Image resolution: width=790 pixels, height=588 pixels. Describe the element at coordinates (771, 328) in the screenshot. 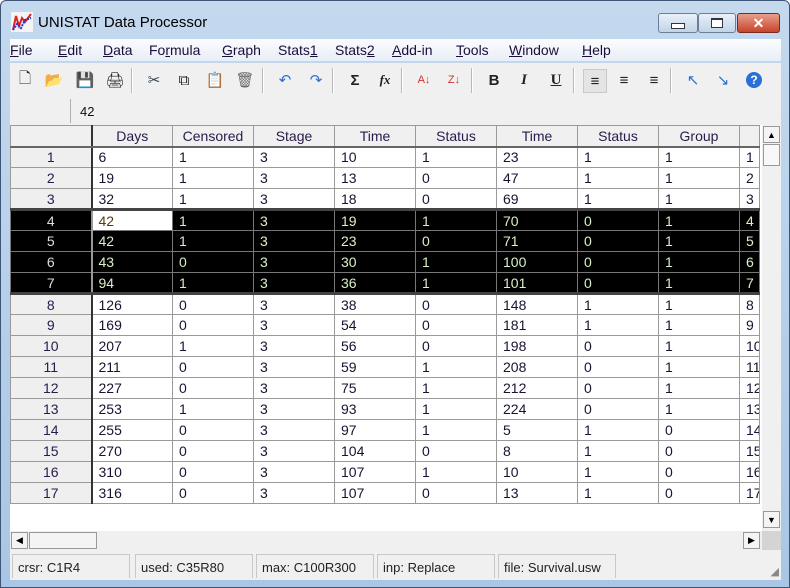

I see `vertical-scrollbar: ▲ ▼` at that location.